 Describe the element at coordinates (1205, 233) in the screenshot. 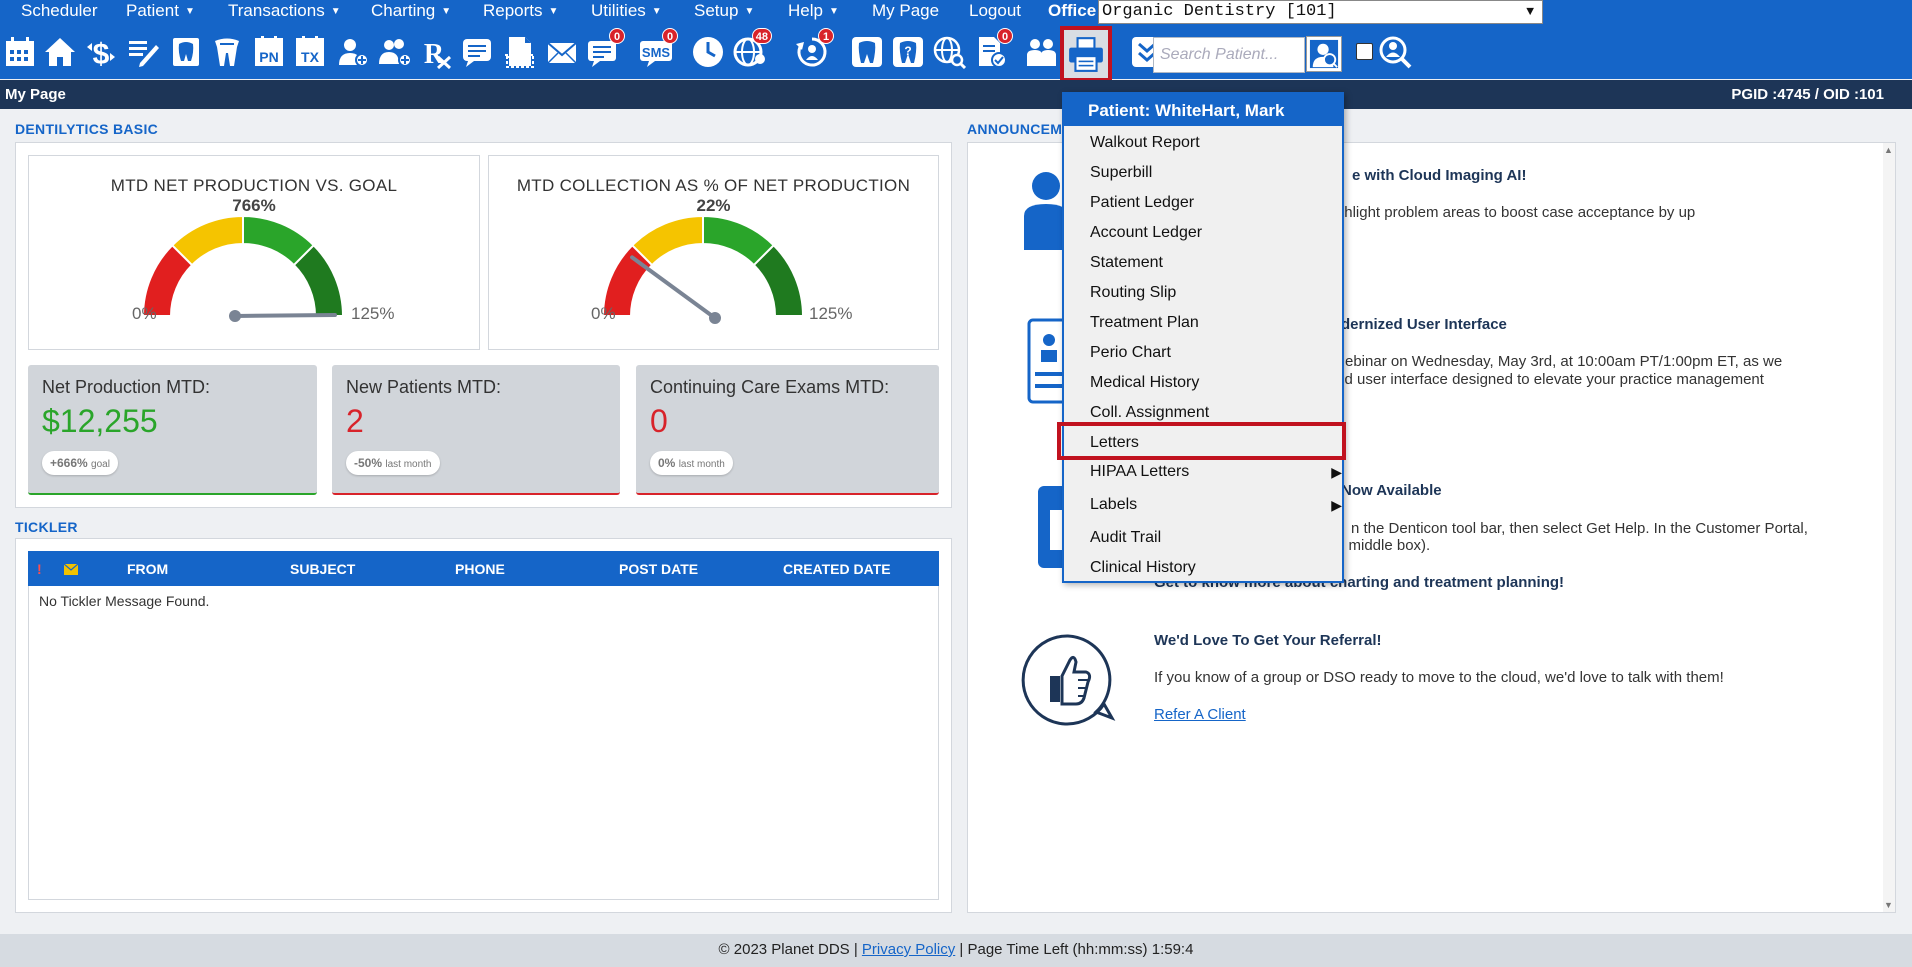

I see `menu-item-account-ledger: Account Ledger` at that location.